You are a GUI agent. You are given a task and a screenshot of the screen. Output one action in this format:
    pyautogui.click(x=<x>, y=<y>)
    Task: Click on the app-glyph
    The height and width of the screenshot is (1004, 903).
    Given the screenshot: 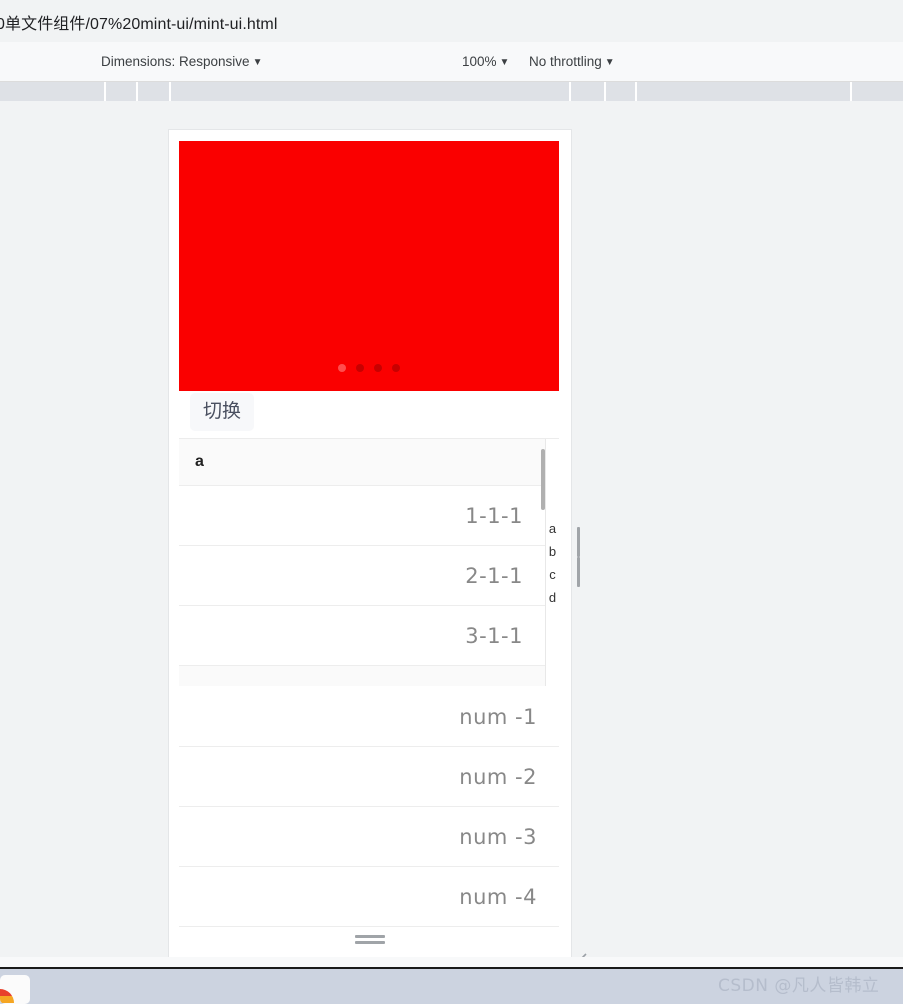 What is the action you would take?
    pyautogui.click(x=7, y=996)
    